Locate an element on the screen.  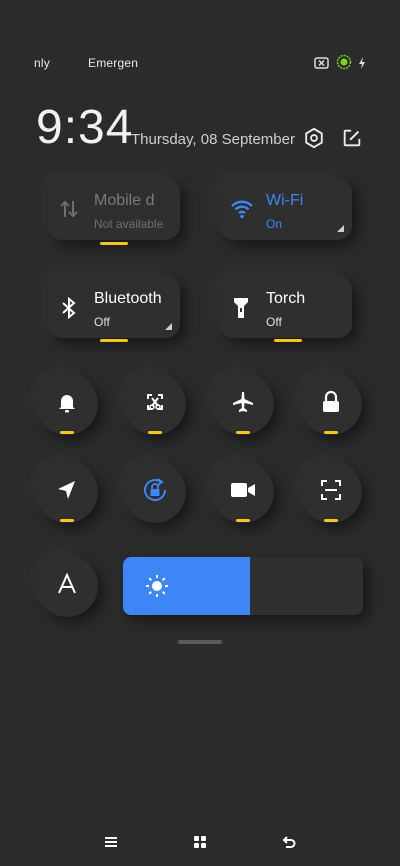
wifi-icon is located at coordinates (241, 209).